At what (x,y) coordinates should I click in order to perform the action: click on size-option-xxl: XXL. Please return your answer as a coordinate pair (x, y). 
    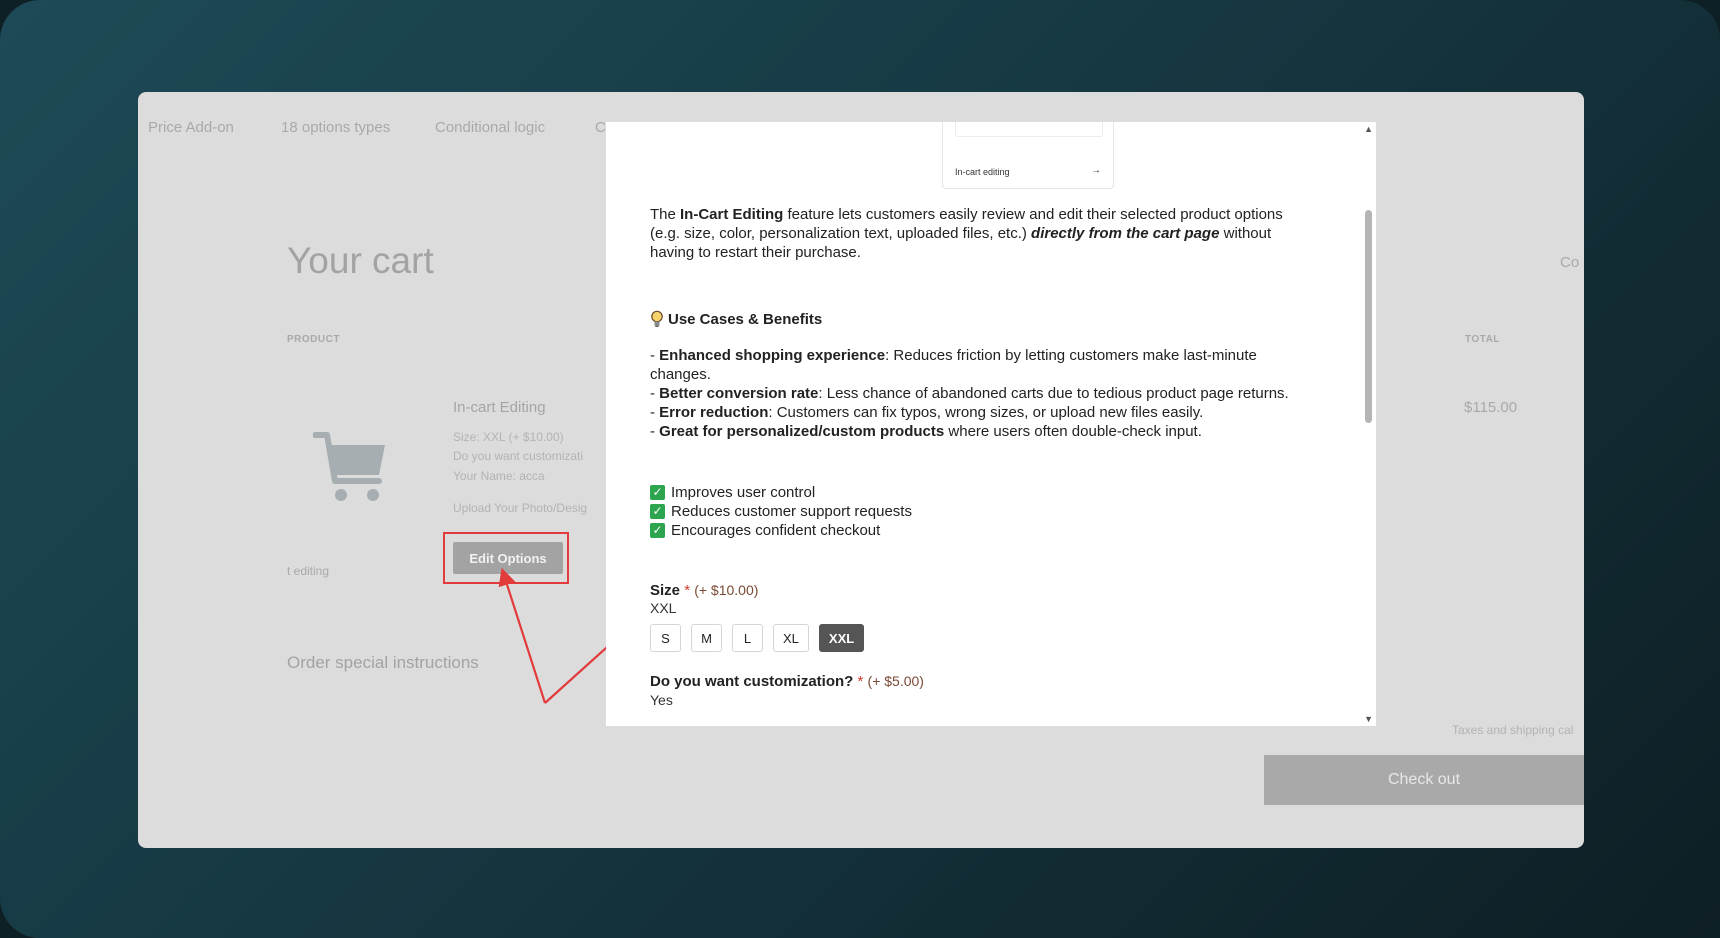
    Looking at the image, I should click on (841, 638).